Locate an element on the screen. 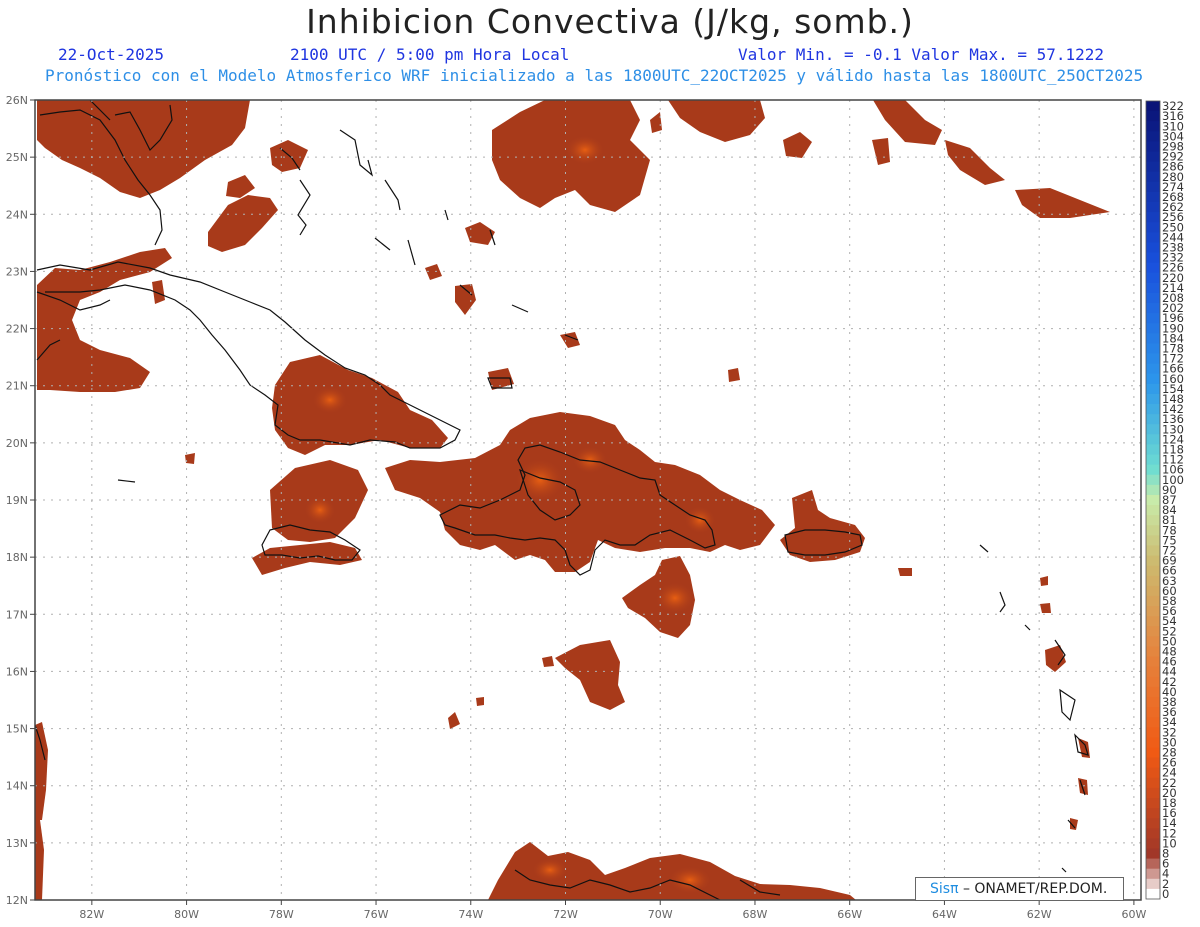 The width and height of the screenshot is (1200, 927). lat-label: 22N is located at coordinates (17, 329).